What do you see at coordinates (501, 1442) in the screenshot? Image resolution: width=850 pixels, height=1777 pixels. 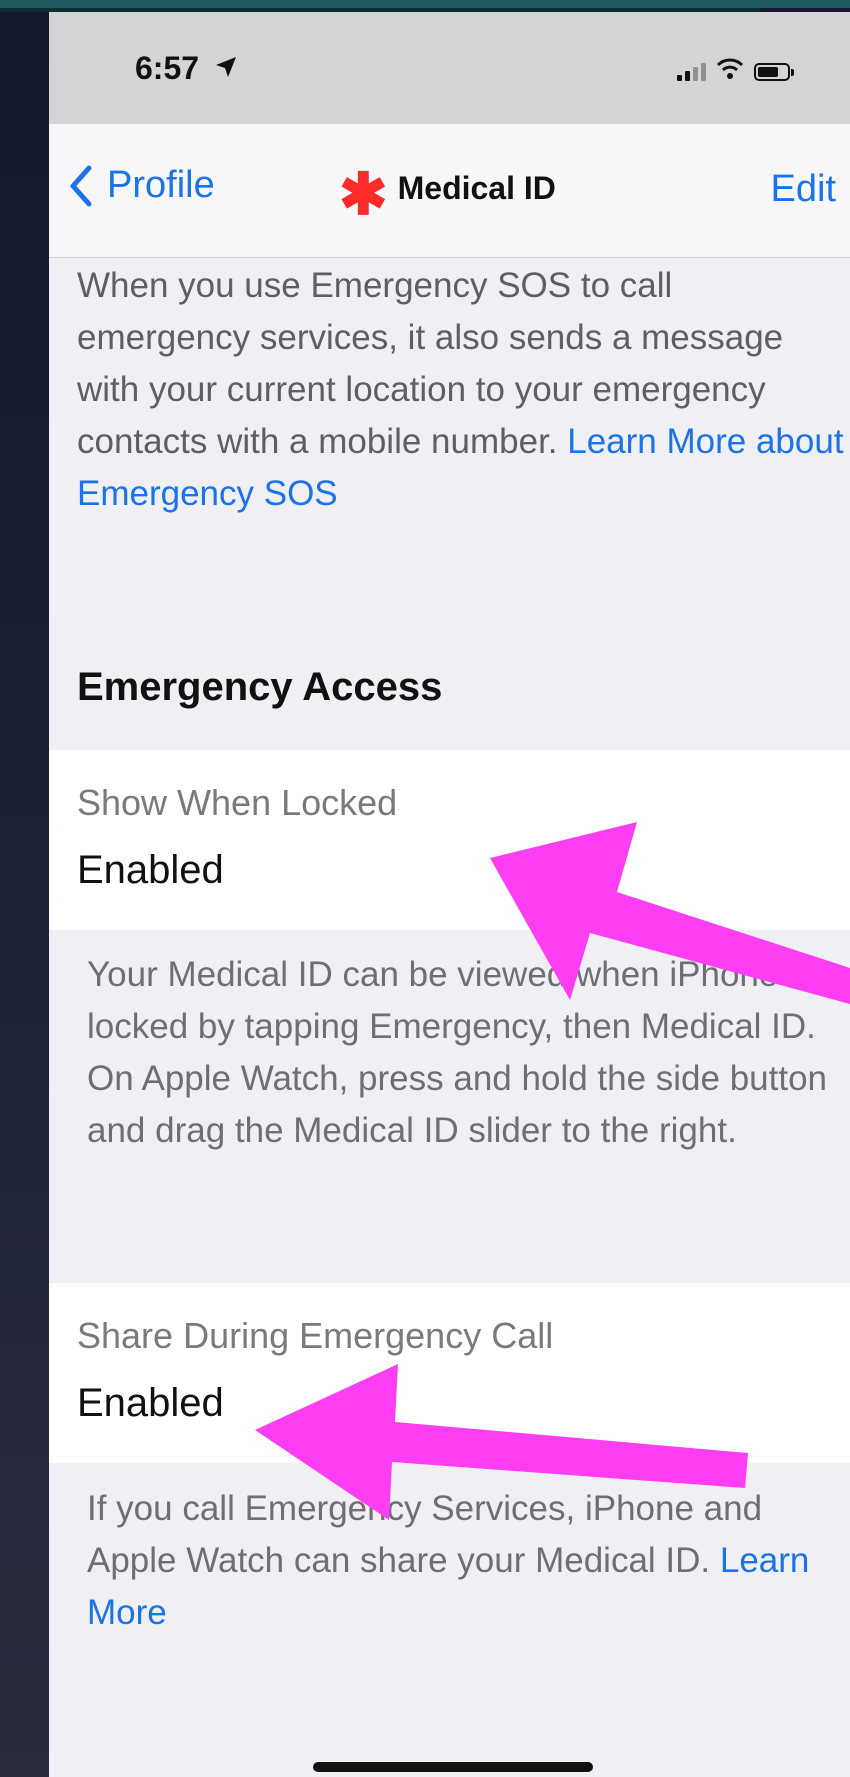 I see `annotation-arrow-lower` at bounding box center [501, 1442].